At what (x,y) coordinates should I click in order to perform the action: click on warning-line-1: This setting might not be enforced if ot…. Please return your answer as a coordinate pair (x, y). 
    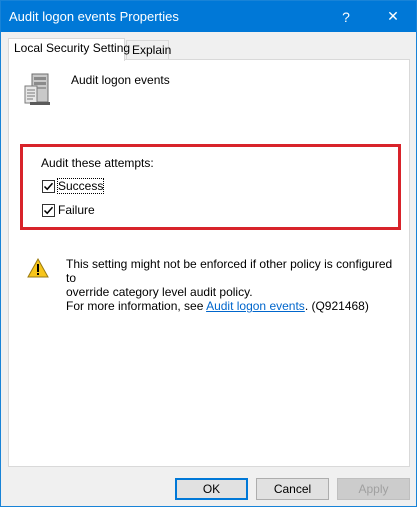
    Looking at the image, I should click on (229, 271).